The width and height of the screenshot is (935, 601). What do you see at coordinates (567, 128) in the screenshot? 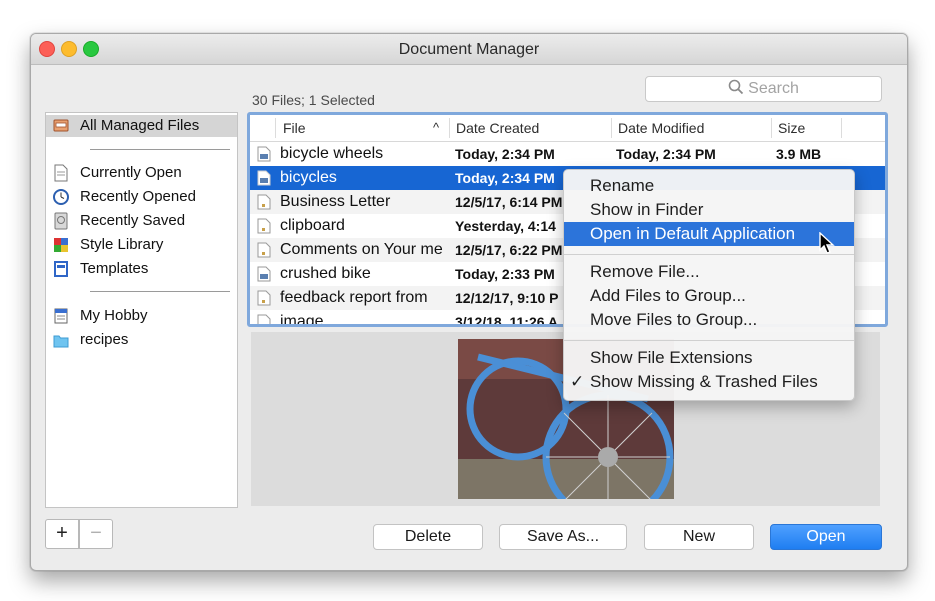
I see `table-header: File ^ Date Created Date Modified Size` at bounding box center [567, 128].